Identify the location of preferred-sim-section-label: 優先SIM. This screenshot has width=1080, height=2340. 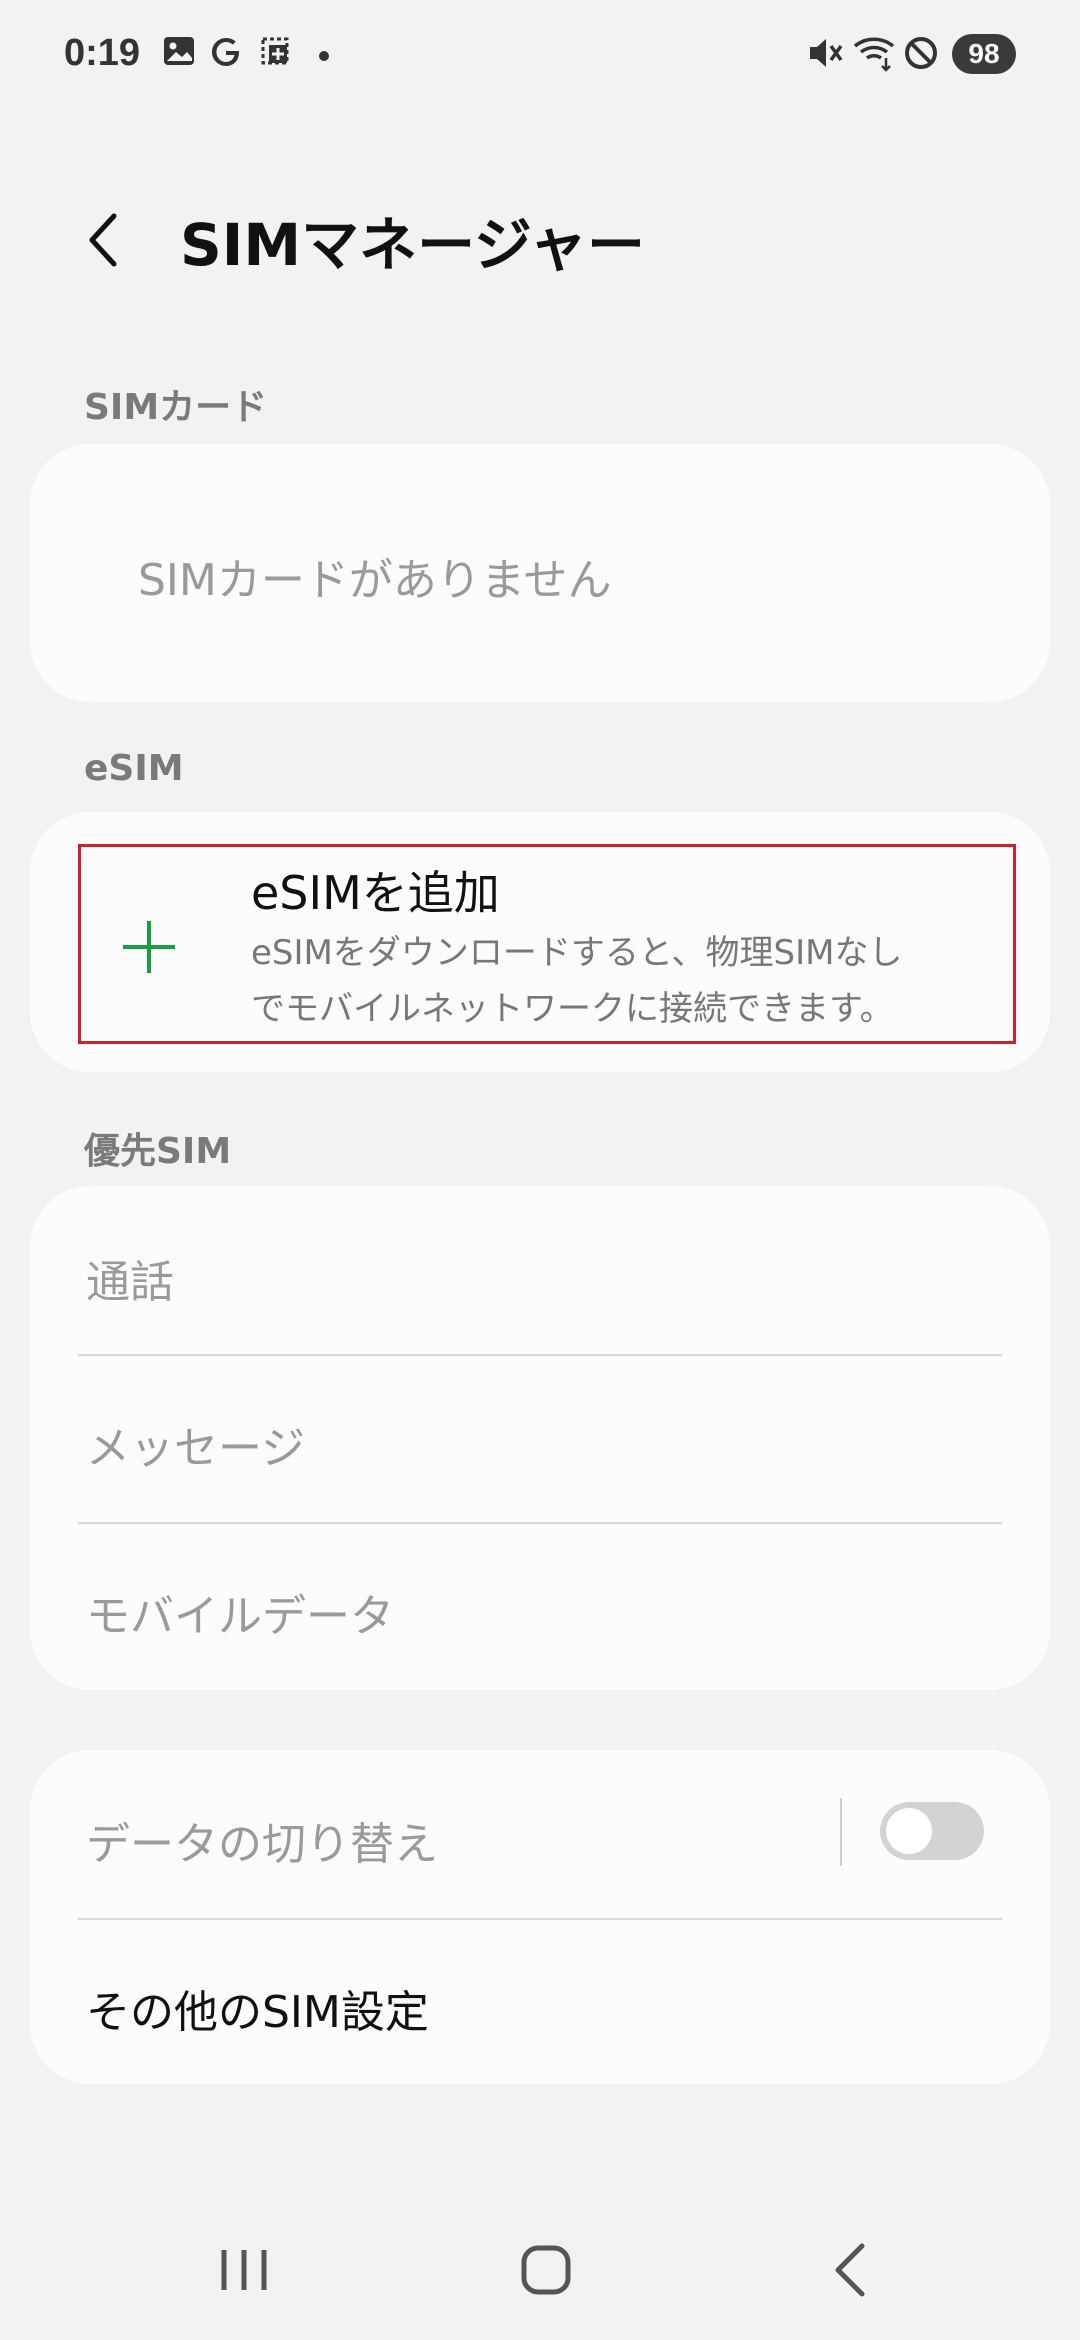
(158, 1151).